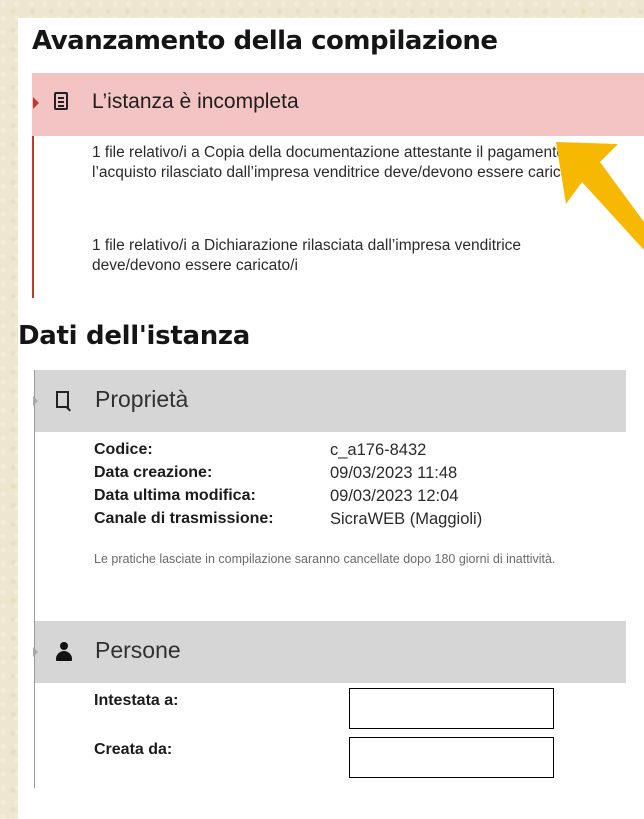  What do you see at coordinates (61, 101) in the screenshot?
I see `document-list-icon` at bounding box center [61, 101].